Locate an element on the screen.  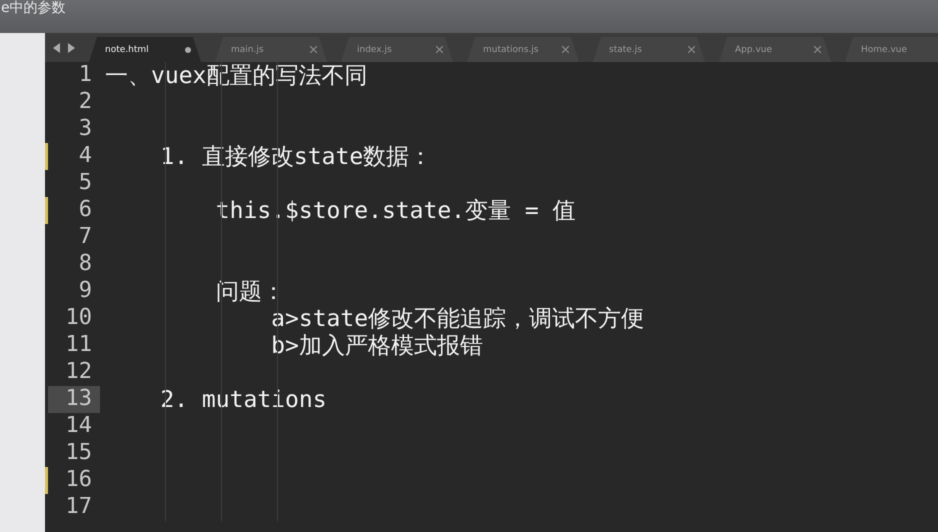
code-line: b>加入严格模式报错 is located at coordinates (376, 346).